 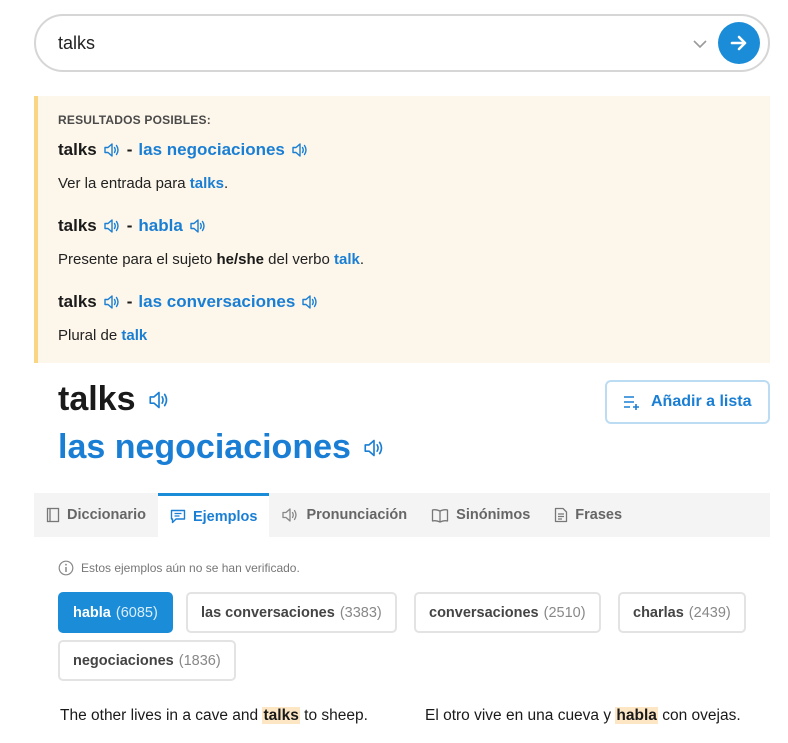 What do you see at coordinates (103, 335) in the screenshot?
I see `result-description: Plural de talk` at bounding box center [103, 335].